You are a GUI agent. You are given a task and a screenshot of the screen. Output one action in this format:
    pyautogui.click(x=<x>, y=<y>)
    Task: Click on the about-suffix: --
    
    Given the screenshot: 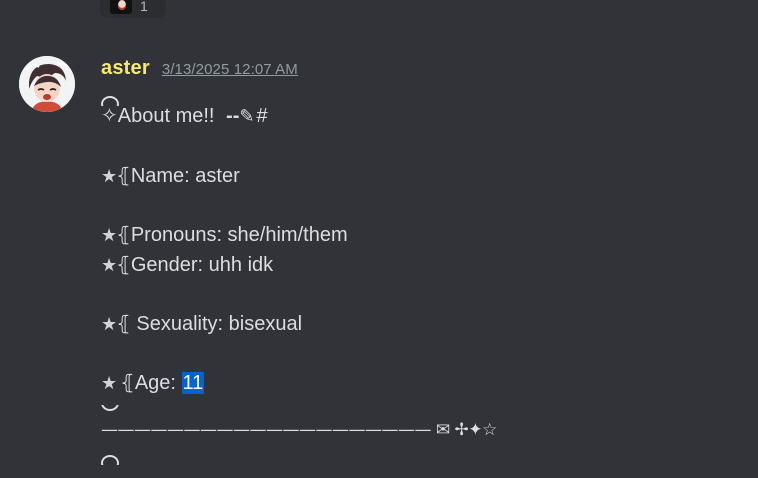 What is the action you would take?
    pyautogui.click(x=233, y=116)
    